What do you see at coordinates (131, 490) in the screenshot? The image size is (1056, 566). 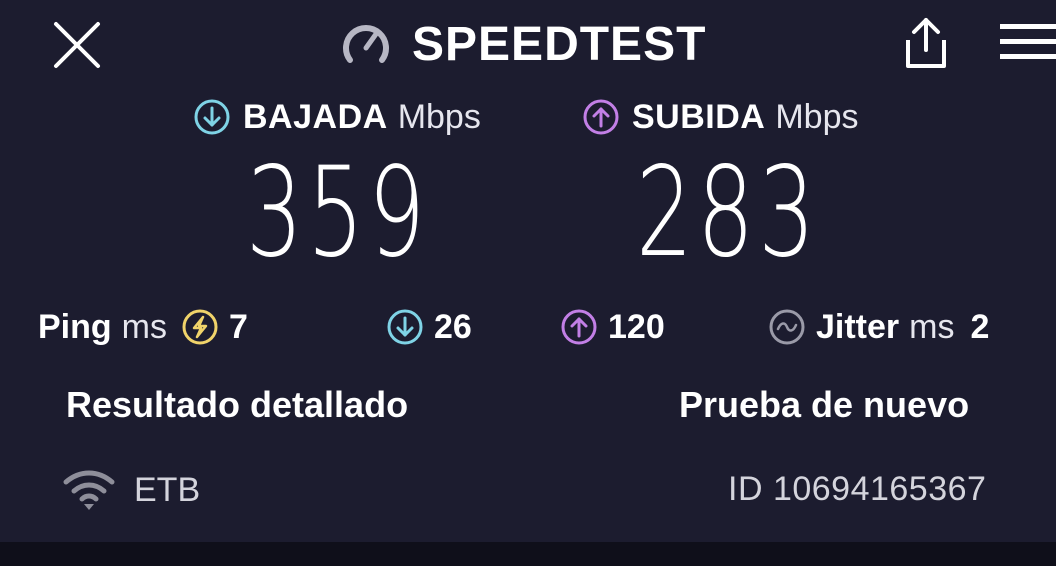 I see `provider-info: ETB` at bounding box center [131, 490].